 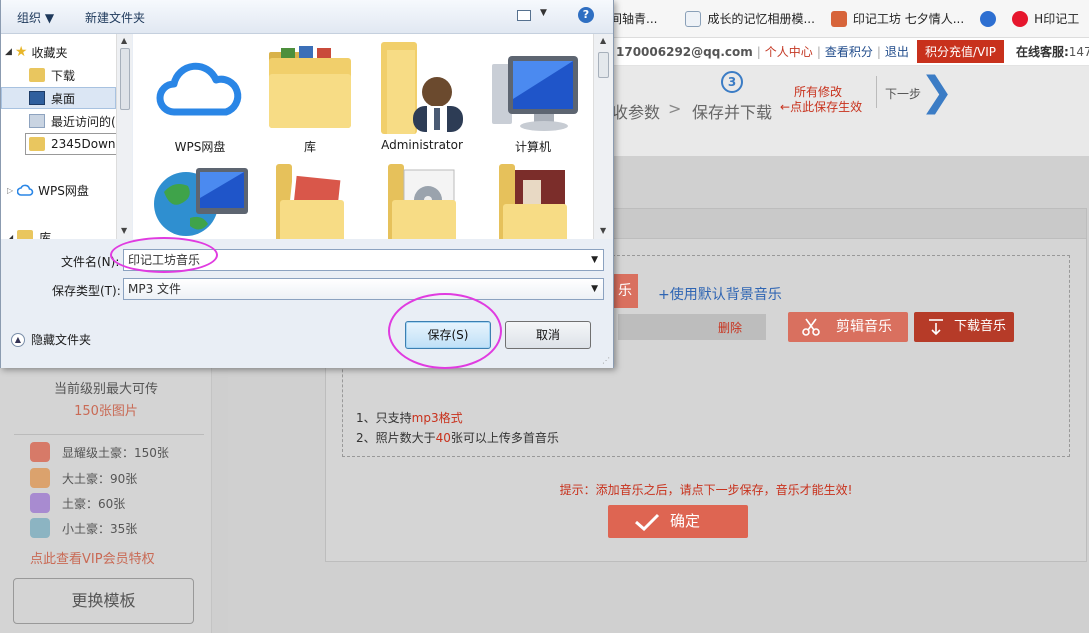 What do you see at coordinates (720, 294) in the screenshot?
I see `default-bg-music-link: +使用默认背景音乐` at bounding box center [720, 294].